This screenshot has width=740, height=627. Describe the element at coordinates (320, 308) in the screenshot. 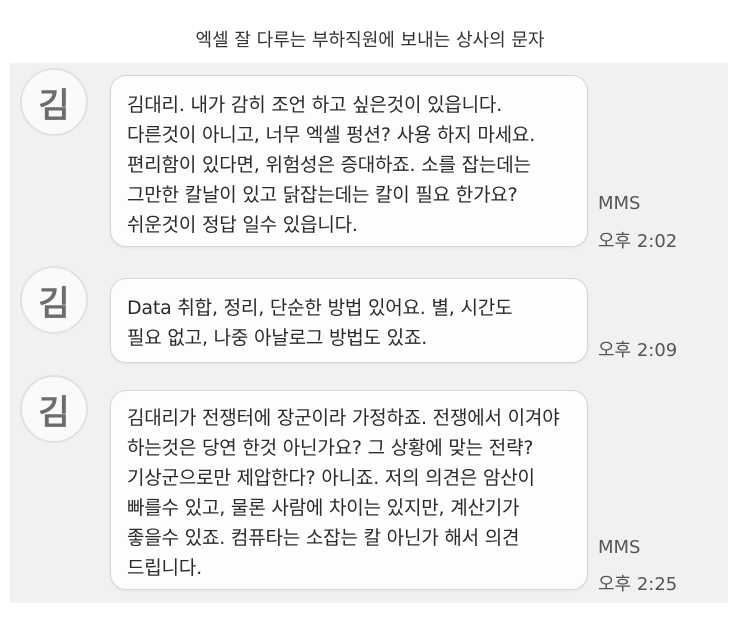

I see `message-text-line: Data 취합, 정리, 단순한 방법 있어요. 별, 시간도` at that location.